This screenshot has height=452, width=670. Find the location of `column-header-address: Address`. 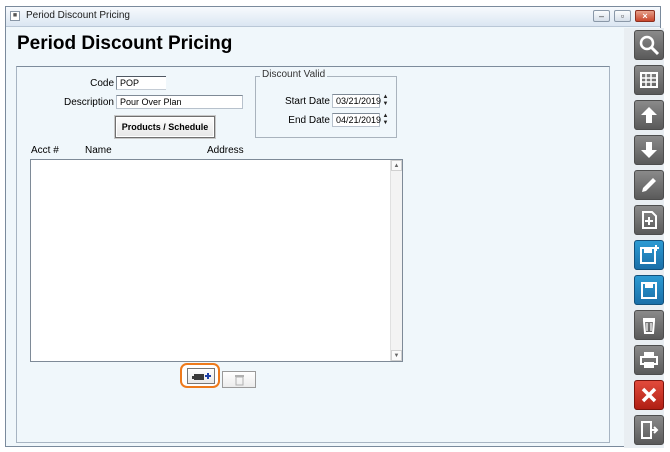

column-header-address: Address is located at coordinates (225, 150).